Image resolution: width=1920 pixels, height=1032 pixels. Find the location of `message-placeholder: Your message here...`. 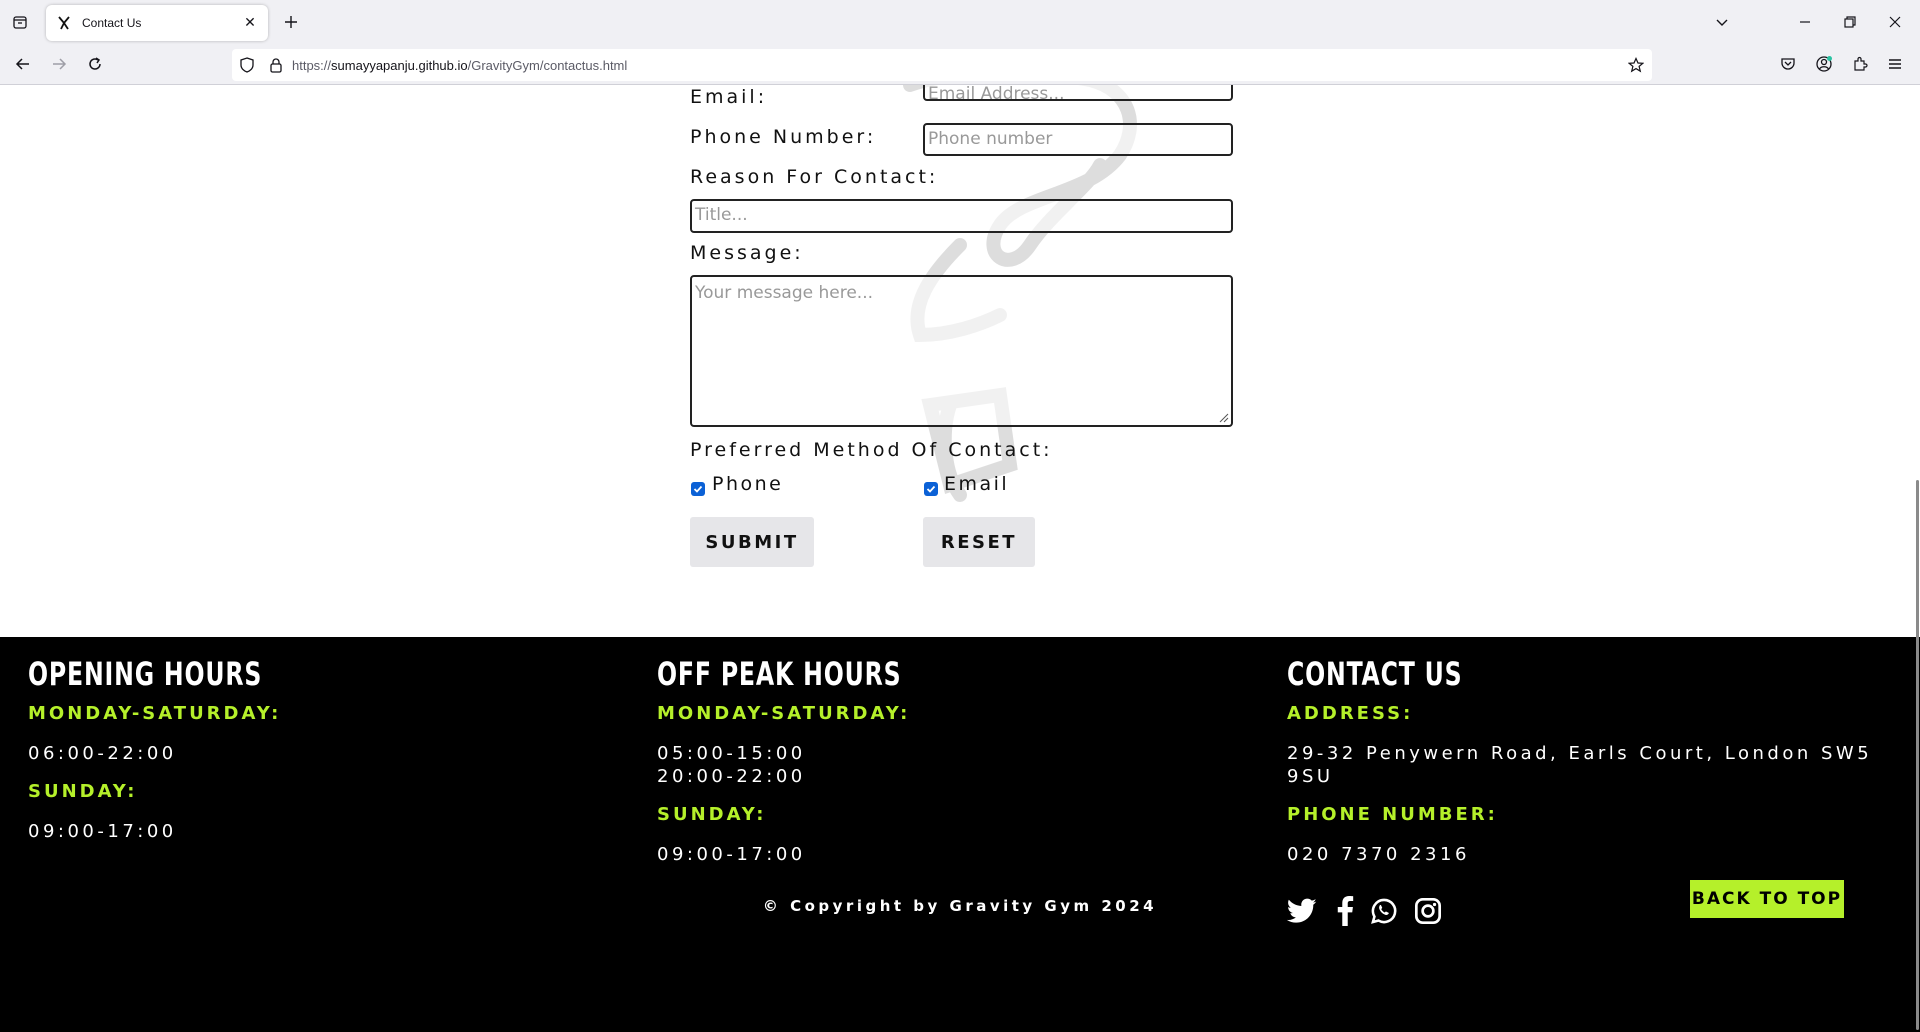

message-placeholder: Your message here... is located at coordinates (784, 293).